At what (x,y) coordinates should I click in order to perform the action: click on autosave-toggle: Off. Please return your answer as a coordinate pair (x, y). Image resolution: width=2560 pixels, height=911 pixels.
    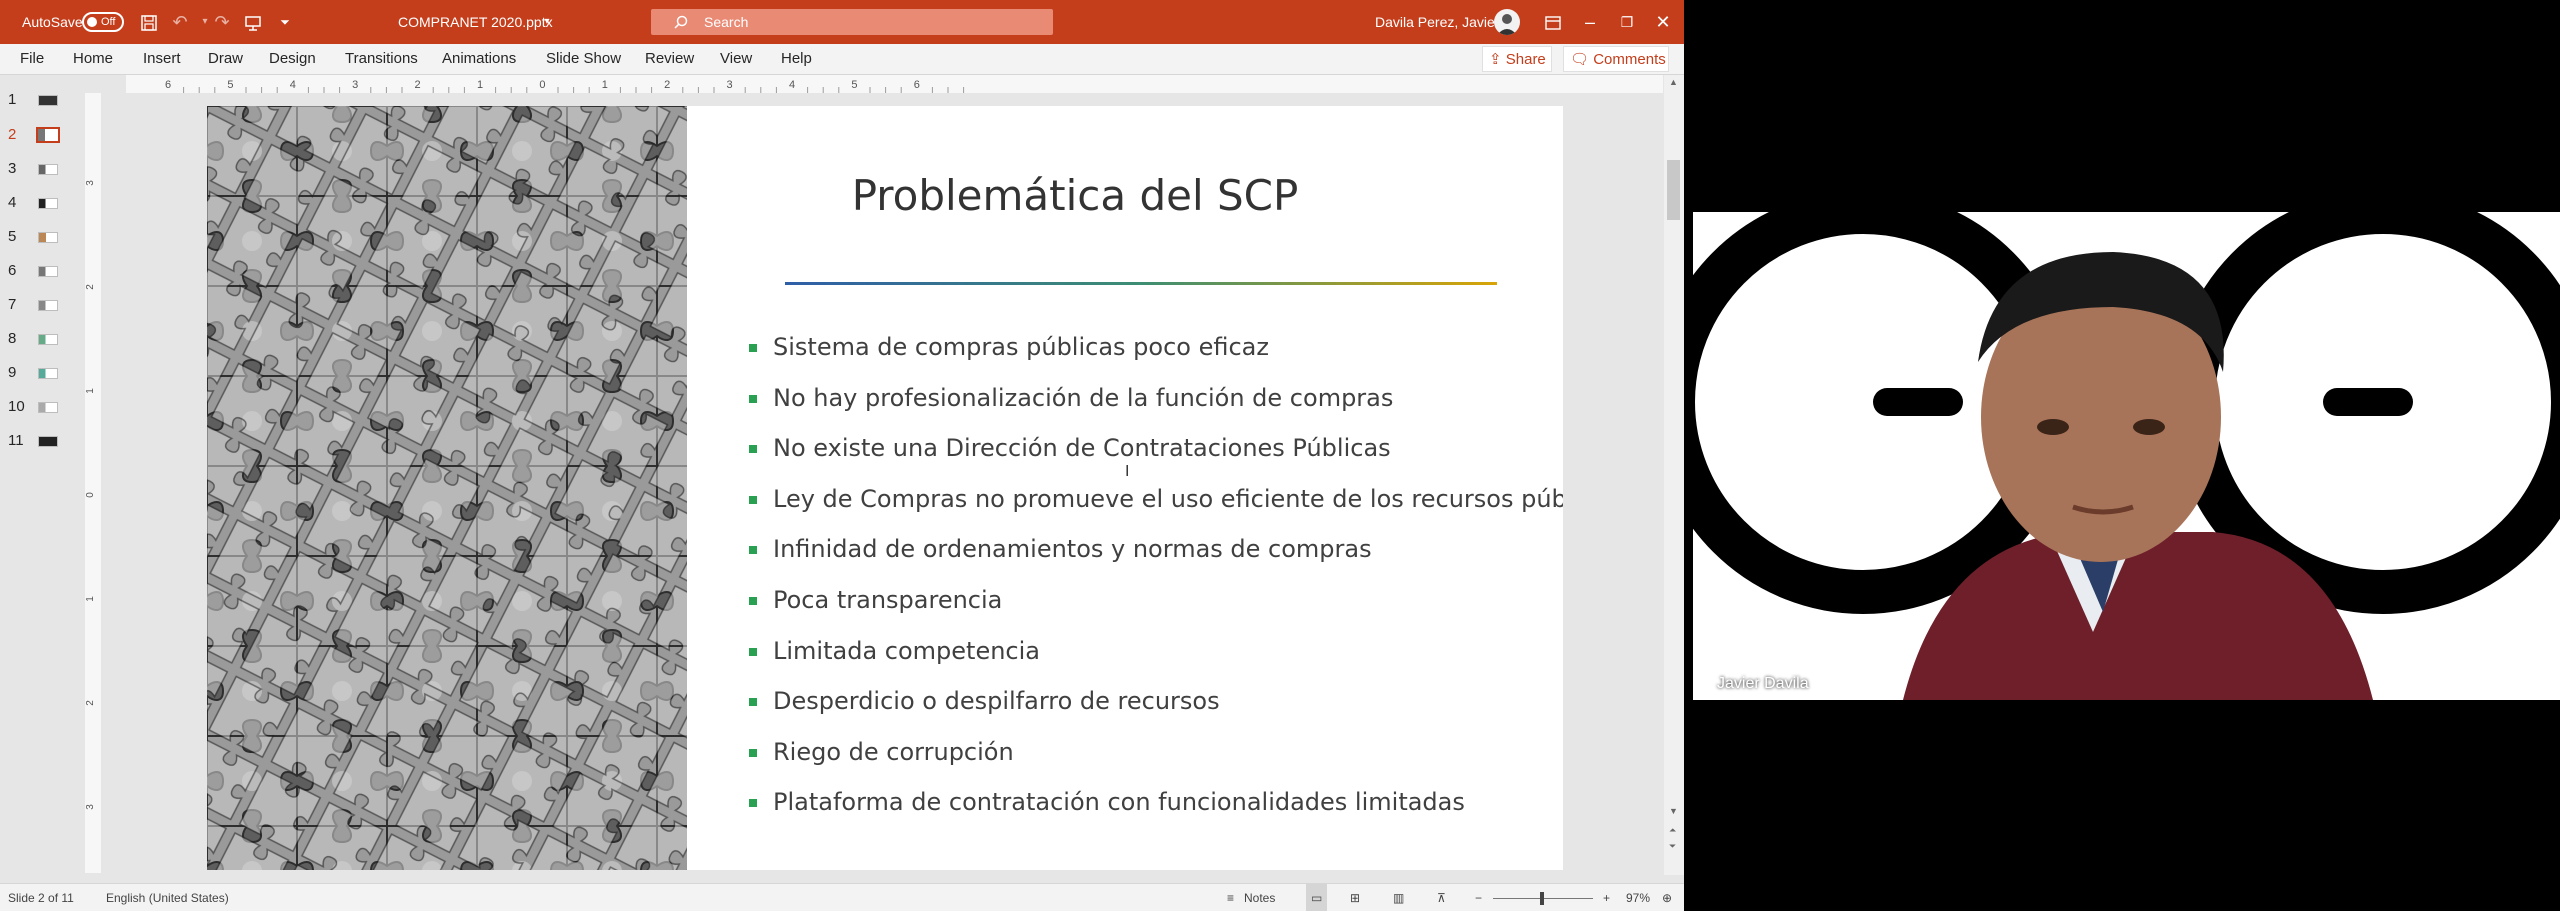
    Looking at the image, I should click on (103, 22).